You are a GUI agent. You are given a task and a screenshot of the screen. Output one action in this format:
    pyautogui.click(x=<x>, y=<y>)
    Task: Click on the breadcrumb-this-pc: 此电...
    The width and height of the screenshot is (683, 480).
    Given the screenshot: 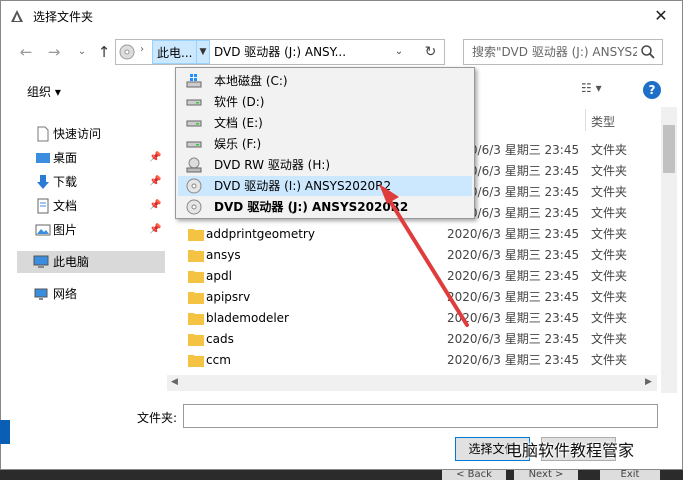 What is the action you would take?
    pyautogui.click(x=175, y=52)
    